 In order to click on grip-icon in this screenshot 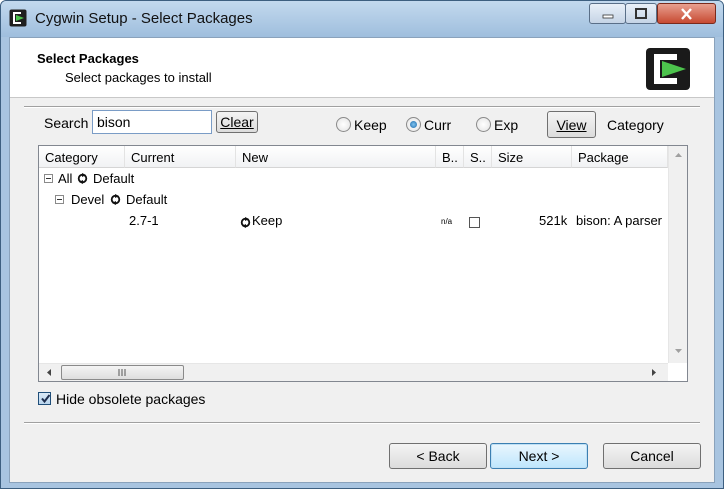, I will do `click(122, 372)`.